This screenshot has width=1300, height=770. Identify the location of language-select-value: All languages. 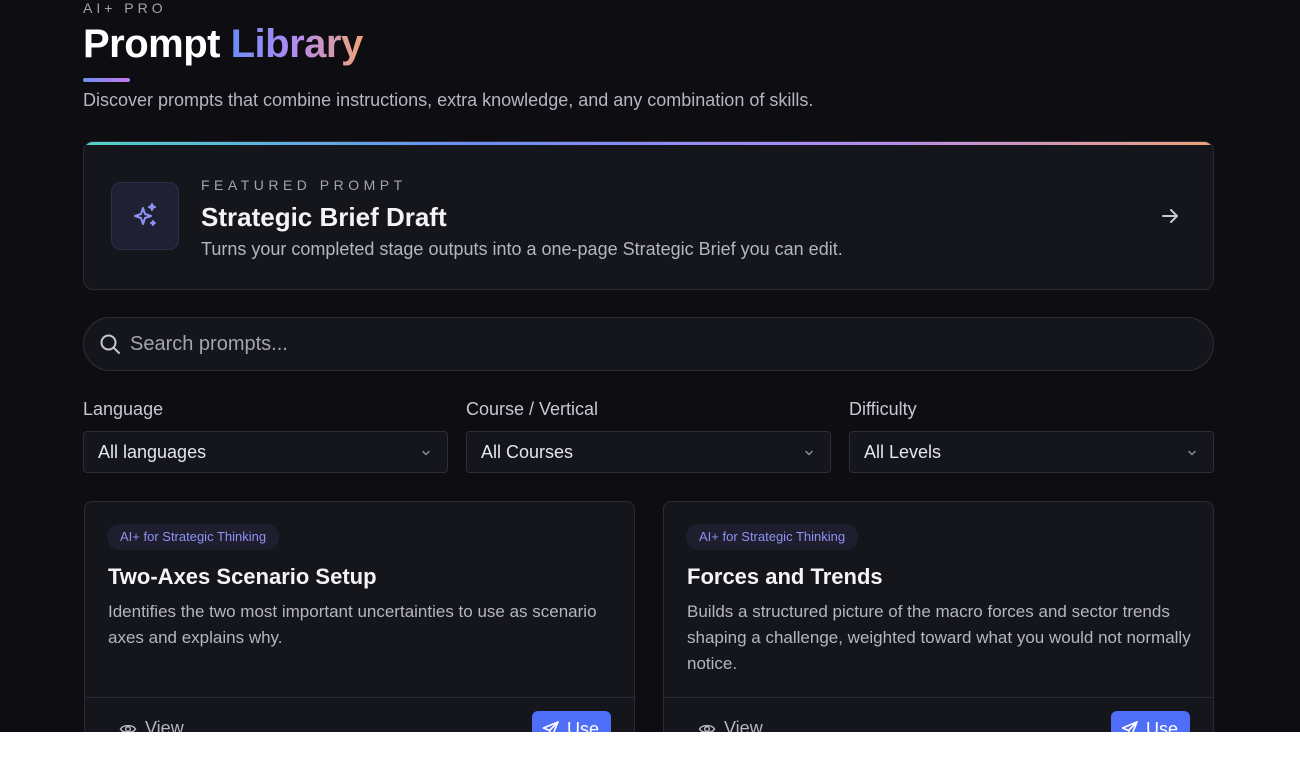
(152, 452).